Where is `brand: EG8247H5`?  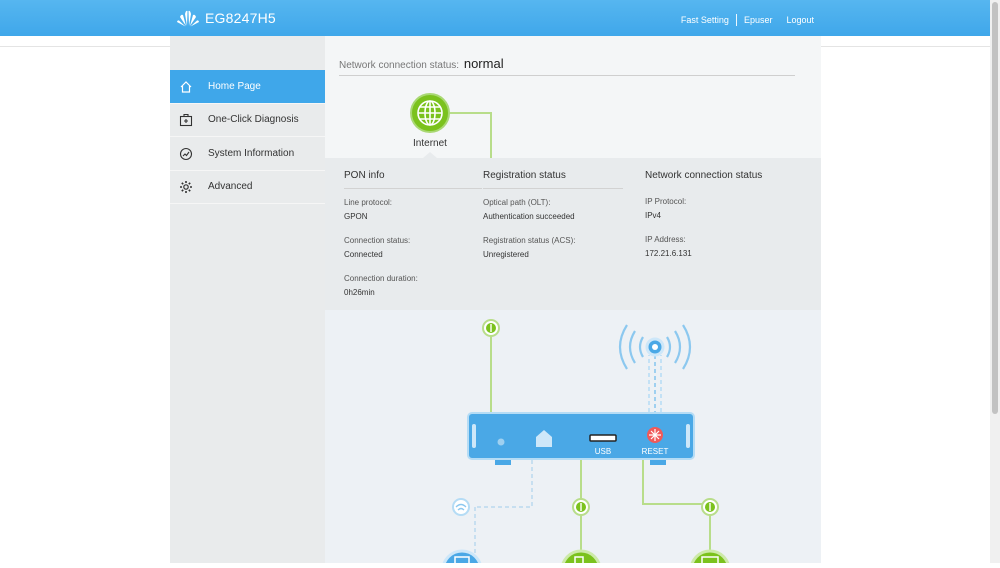
brand: EG8247H5 is located at coordinates (226, 18).